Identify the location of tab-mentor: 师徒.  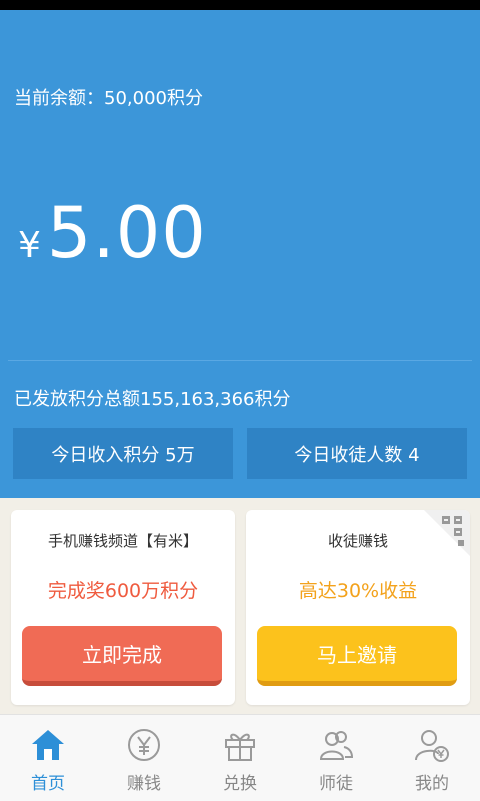
(336, 758).